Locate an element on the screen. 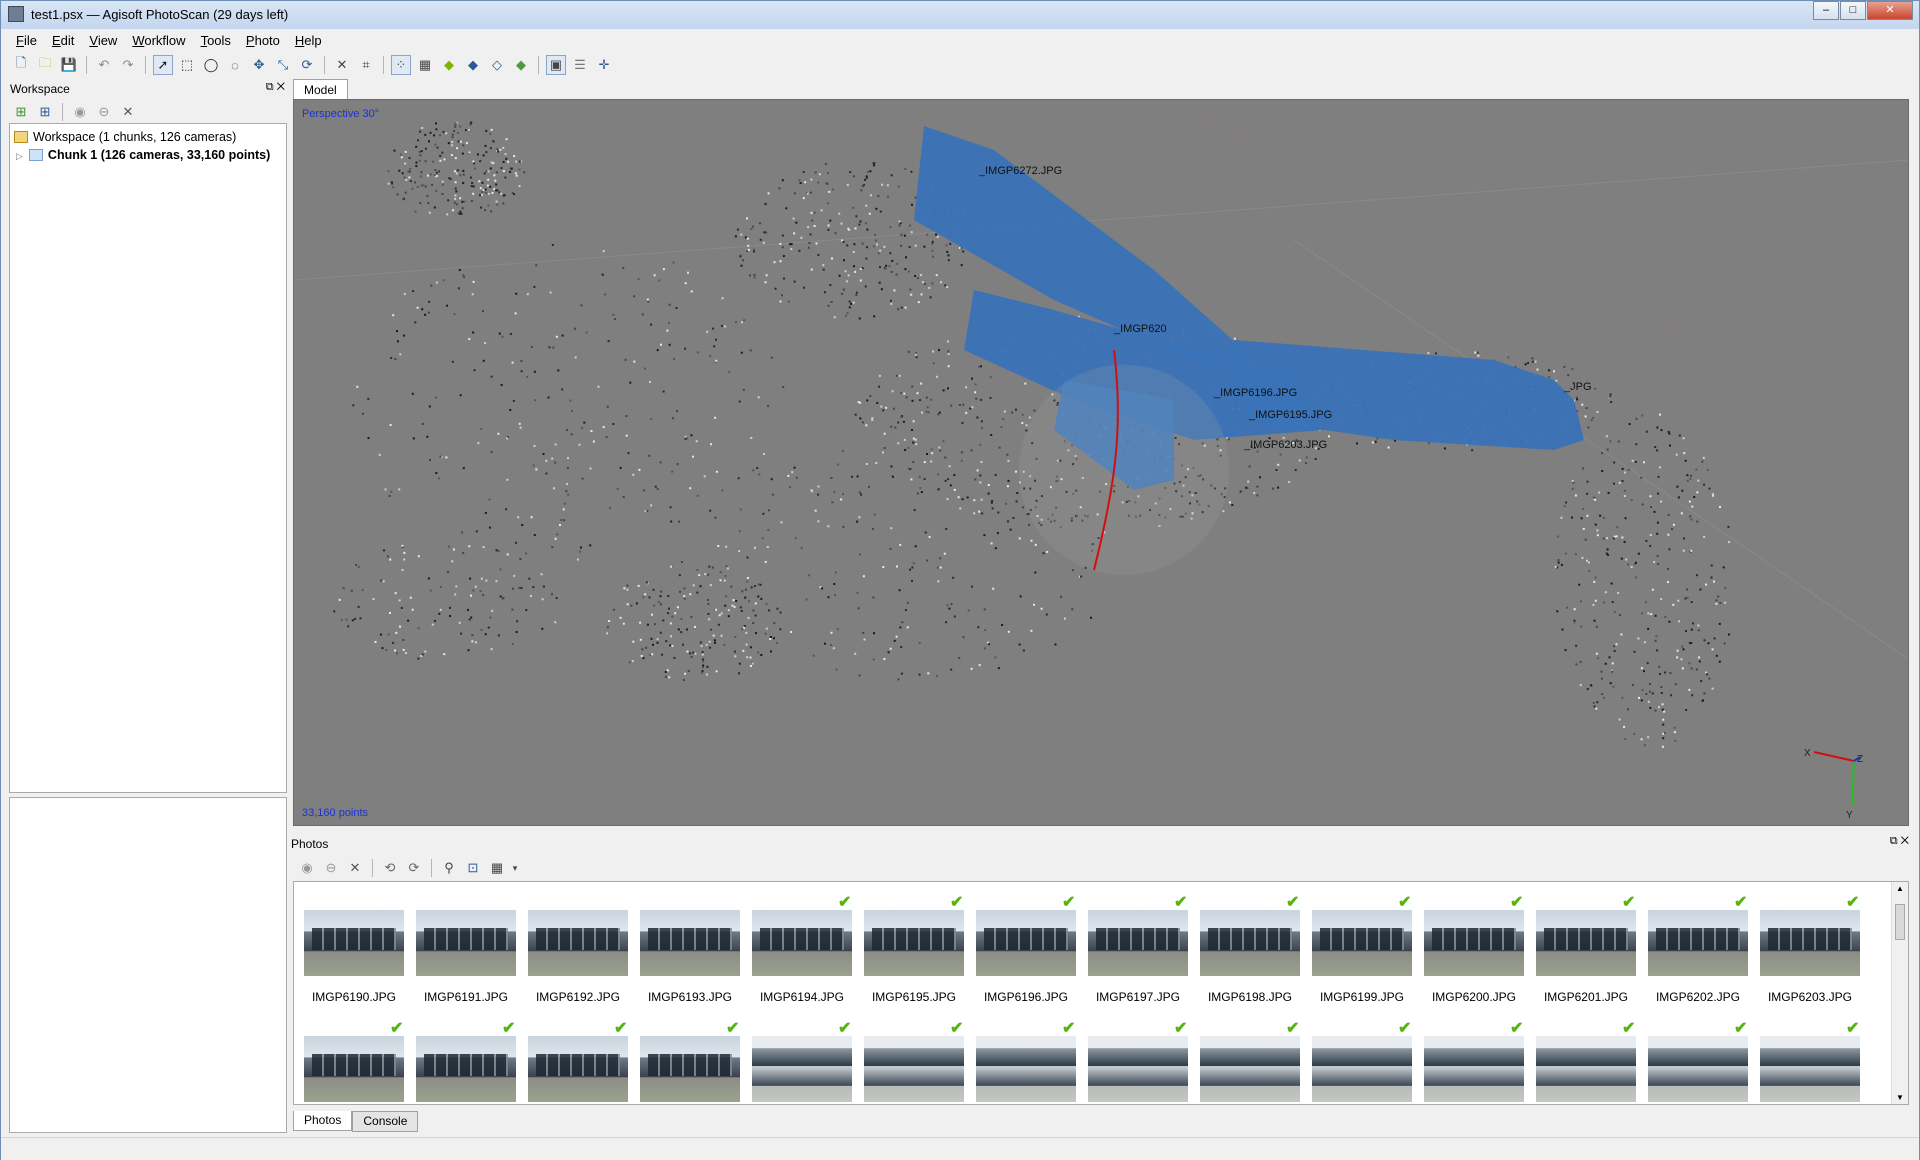 The width and height of the screenshot is (1920, 1160). menu-edit: Edit is located at coordinates (63, 41).